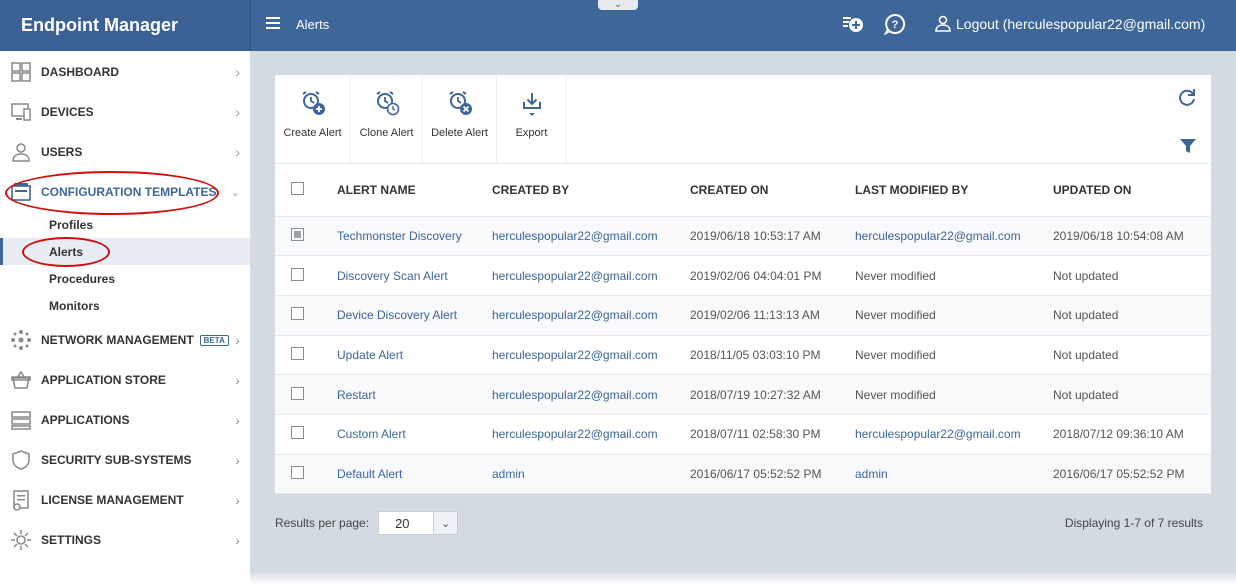  What do you see at coordinates (1081, 24) in the screenshot?
I see `logout-label: Logout (herculespopular22@gmail.com)` at bounding box center [1081, 24].